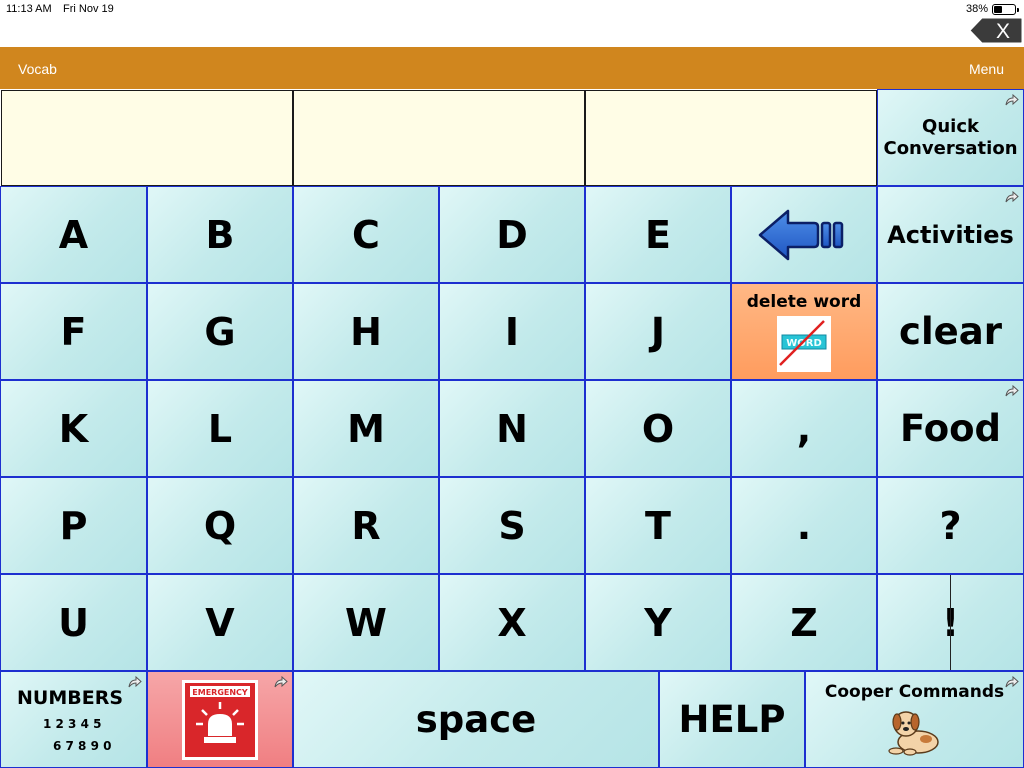 This screenshot has width=1024, height=768. What do you see at coordinates (29, 9) in the screenshot?
I see `status-time: 11:13 AM` at bounding box center [29, 9].